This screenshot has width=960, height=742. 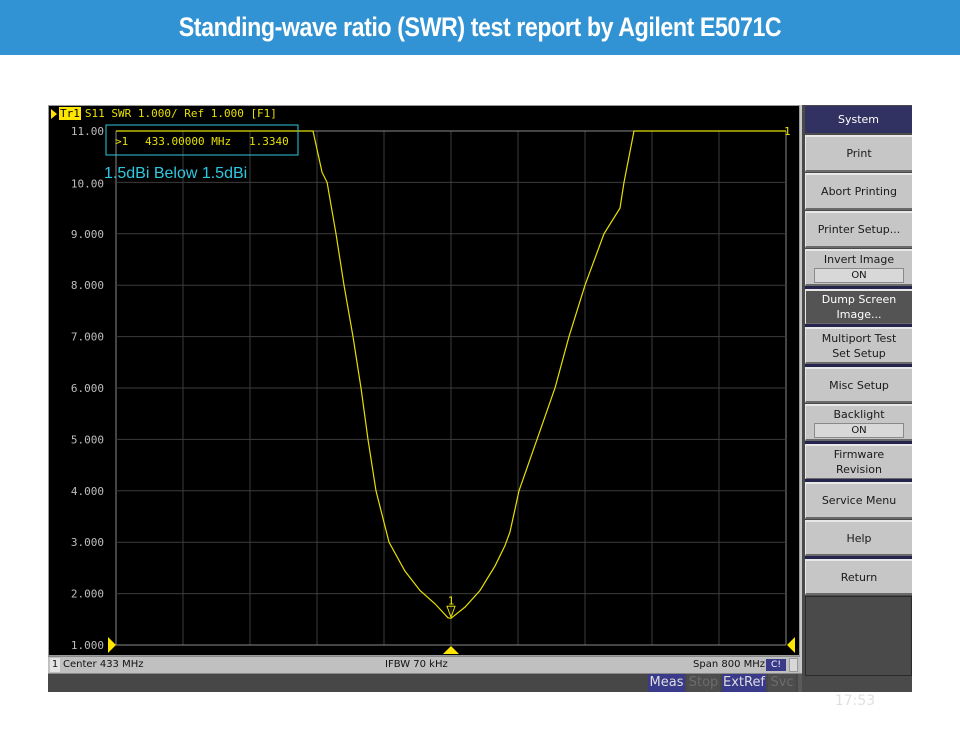 I want to click on softkey-label: Misc Setup, so click(x=859, y=385).